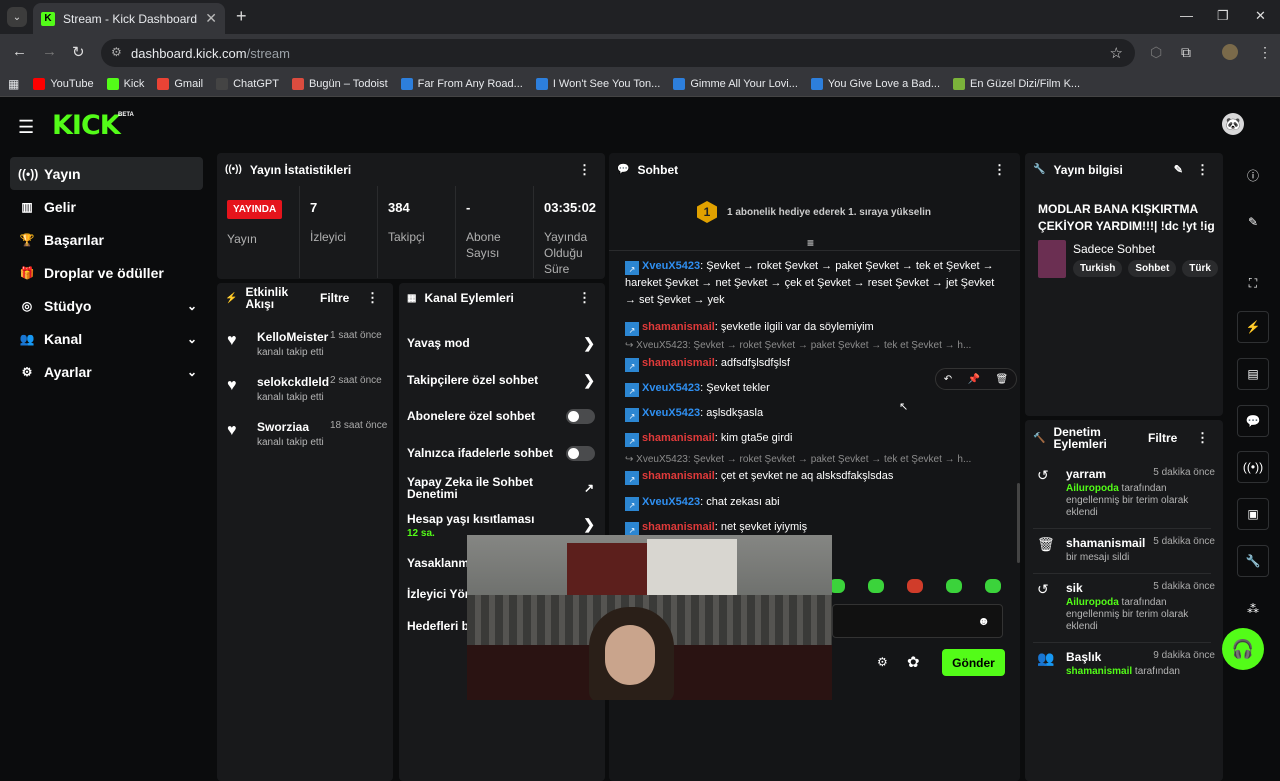 This screenshot has width=1280, height=781. Describe the element at coordinates (1083, 657) in the screenshot. I see `moderation-target: Başlık` at that location.